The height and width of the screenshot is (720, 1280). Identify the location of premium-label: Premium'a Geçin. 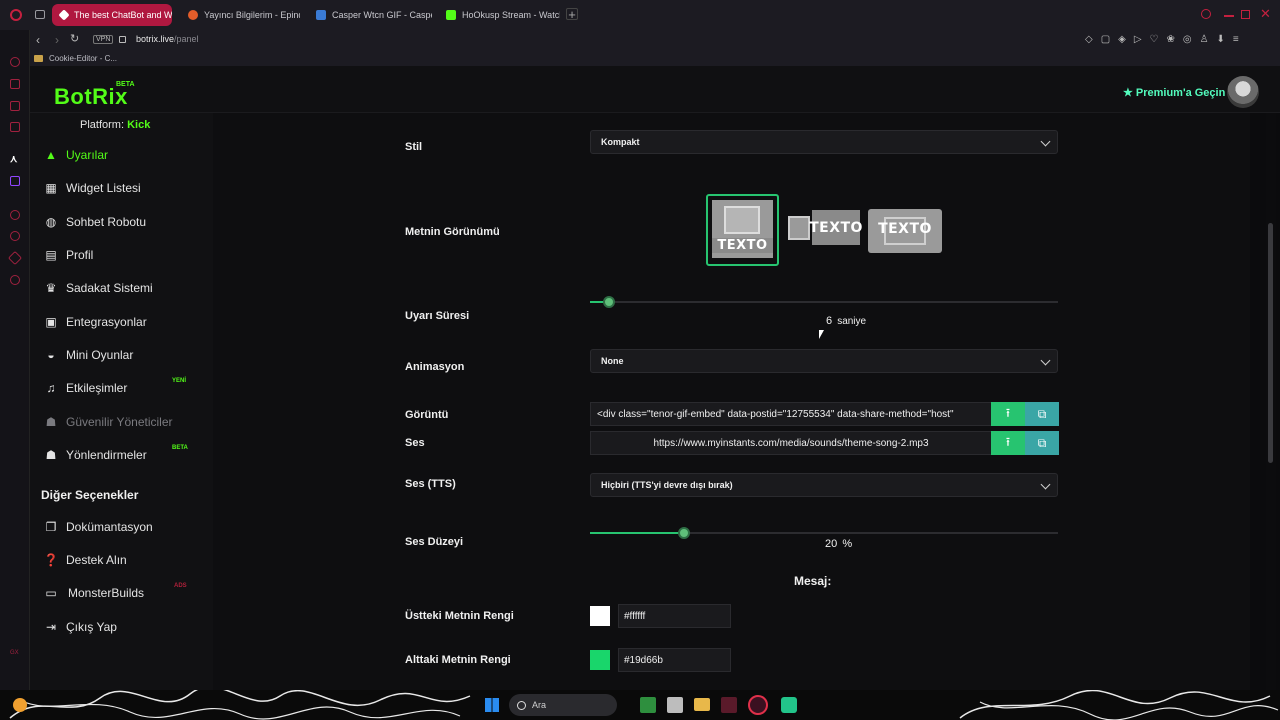
(1180, 92).